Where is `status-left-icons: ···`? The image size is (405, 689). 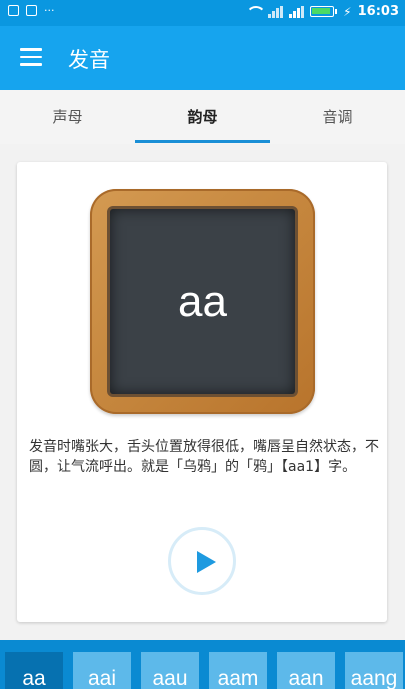
status-left-icons: ··· is located at coordinates (31, 10).